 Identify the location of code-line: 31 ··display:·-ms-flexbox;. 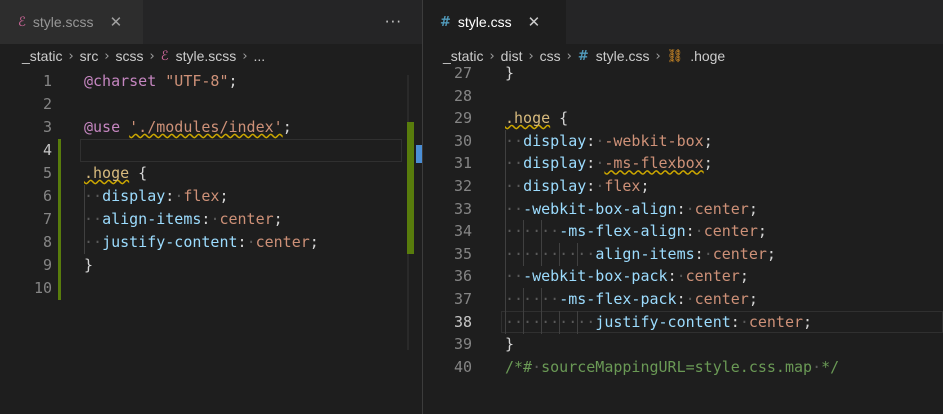
(683, 164).